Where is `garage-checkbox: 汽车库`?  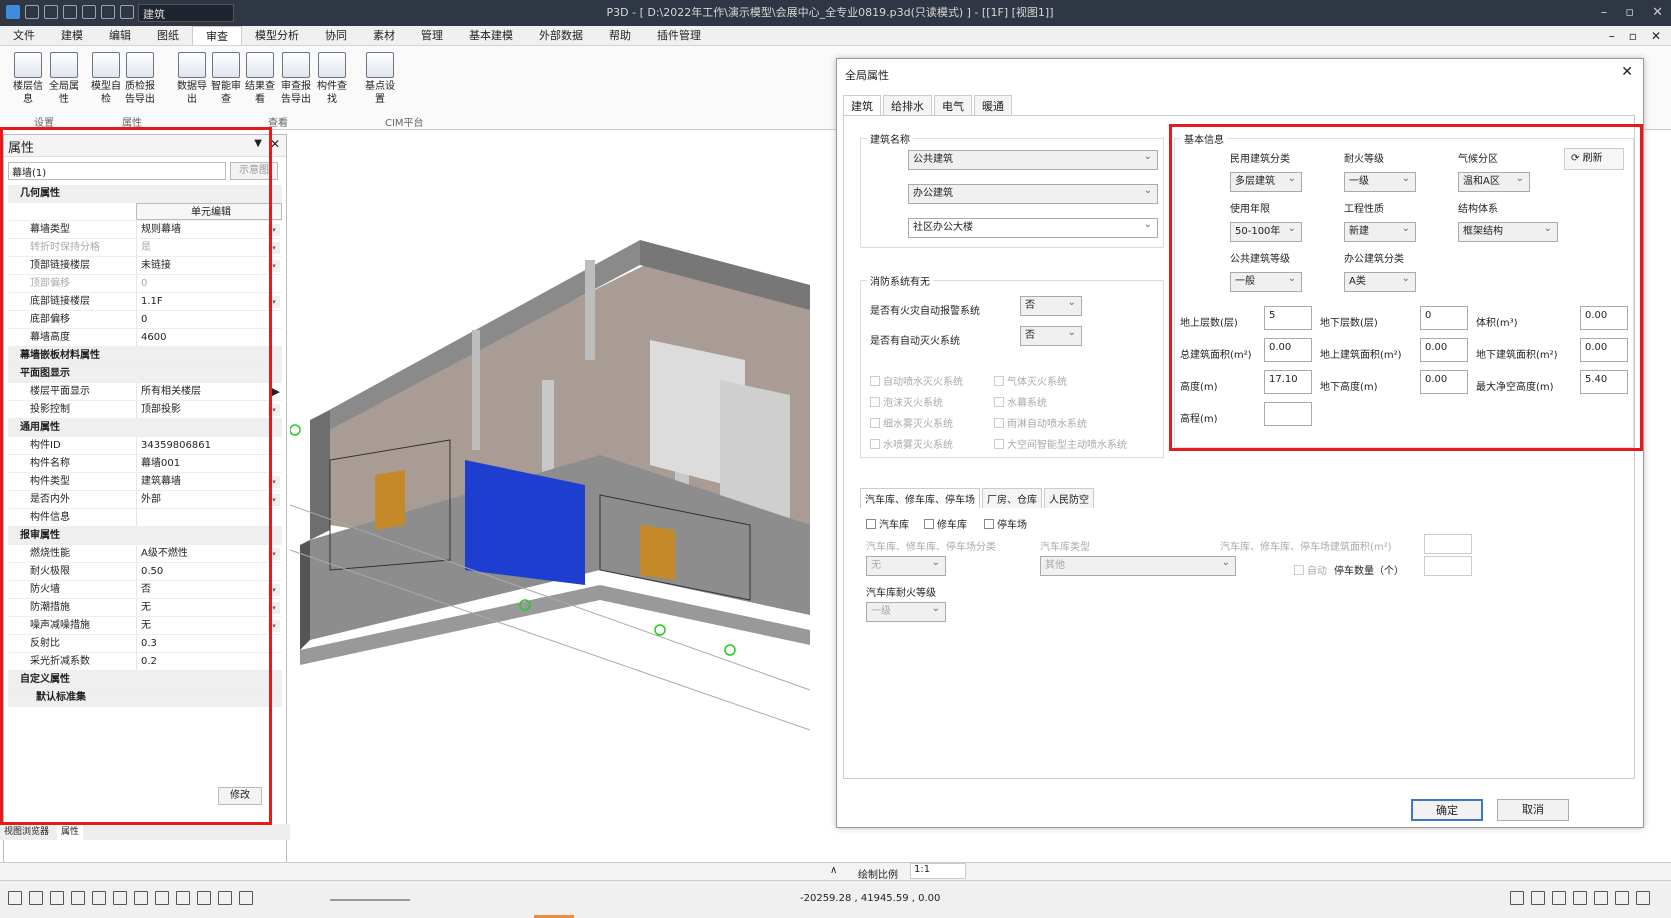 garage-checkbox: 汽车库 is located at coordinates (887, 523).